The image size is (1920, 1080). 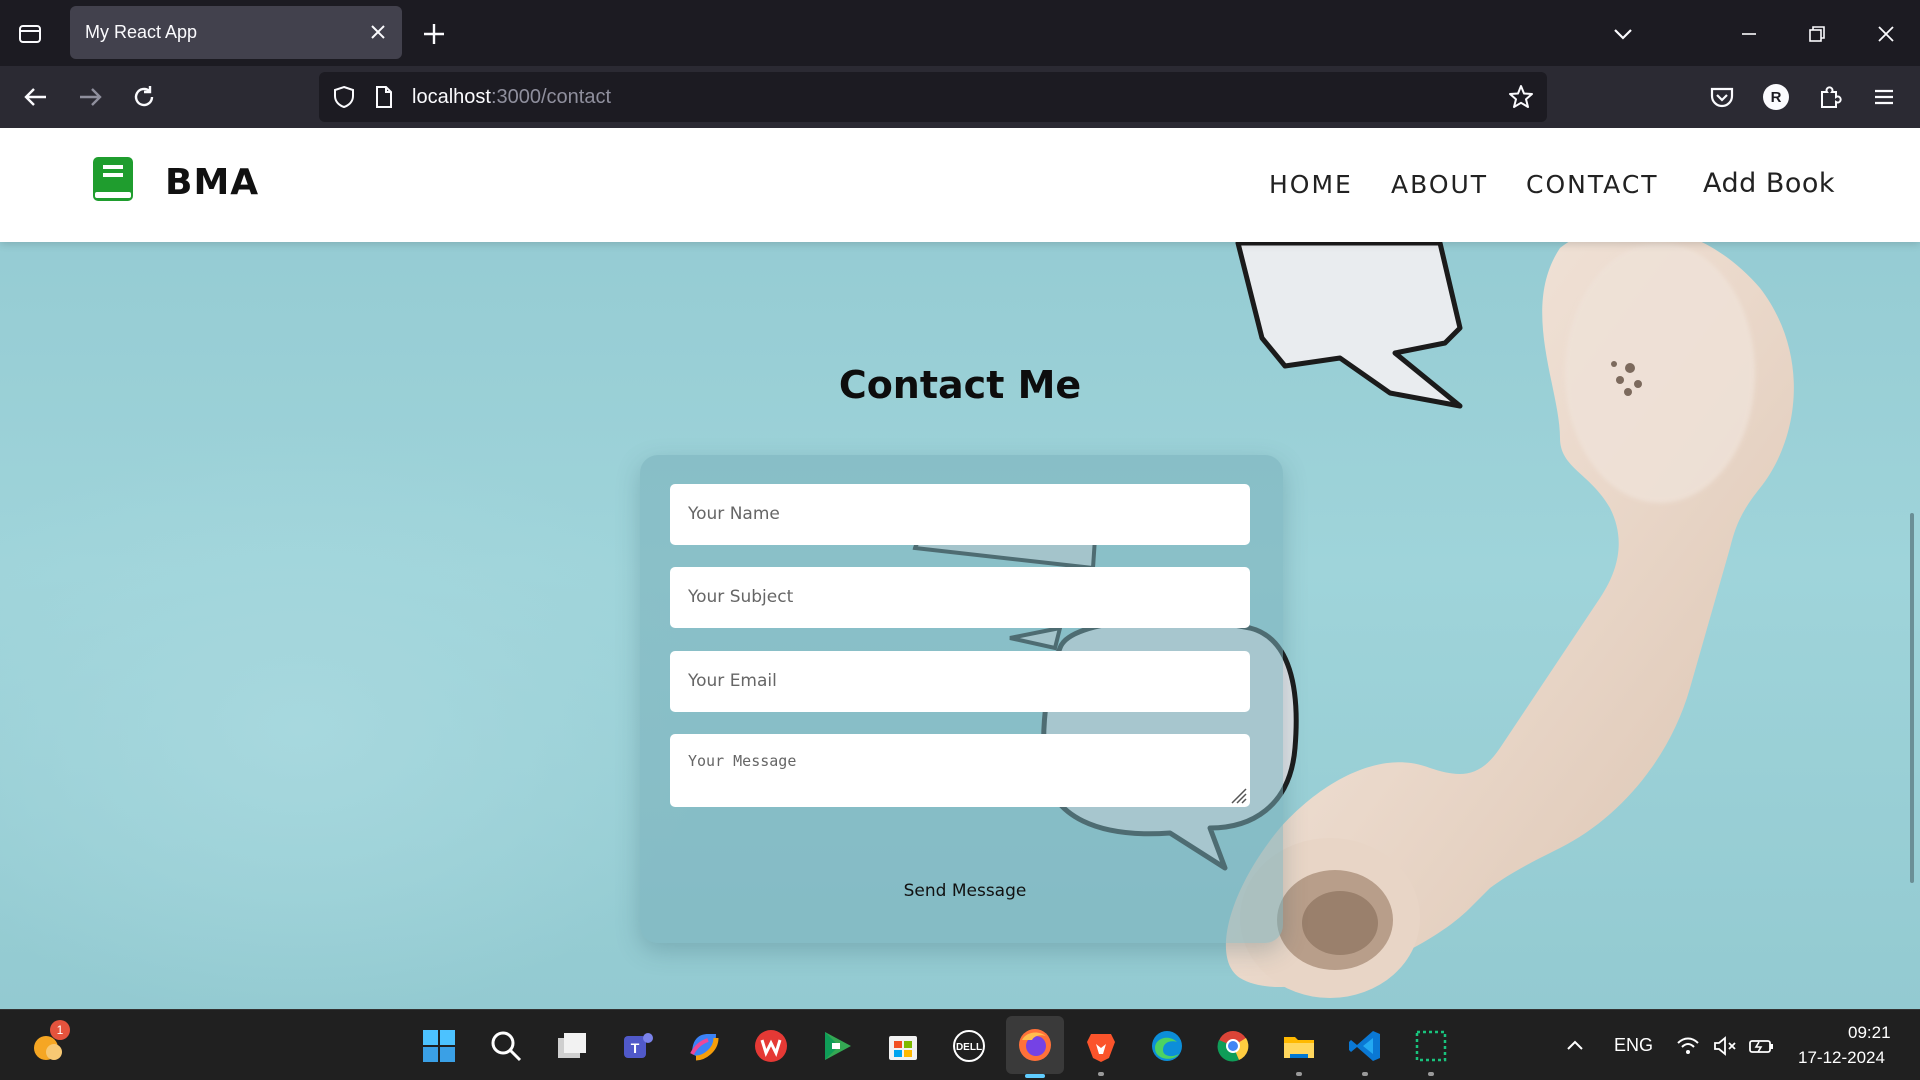 I want to click on nav-link-about: ABOUT, so click(x=1439, y=184).